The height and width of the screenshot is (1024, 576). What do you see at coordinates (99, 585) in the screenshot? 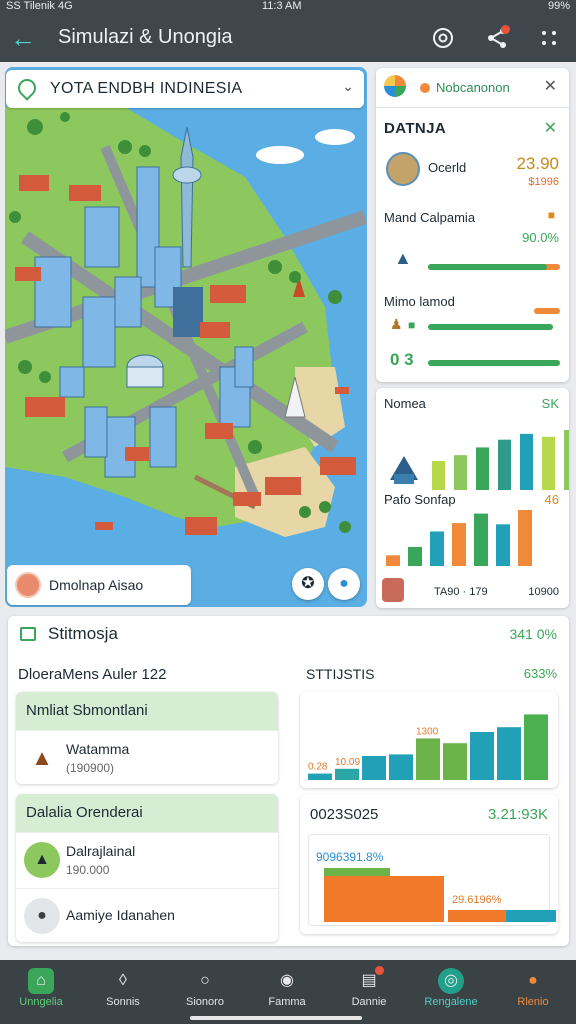
I see `map-status-chip: Dmolnap Aisao` at bounding box center [99, 585].